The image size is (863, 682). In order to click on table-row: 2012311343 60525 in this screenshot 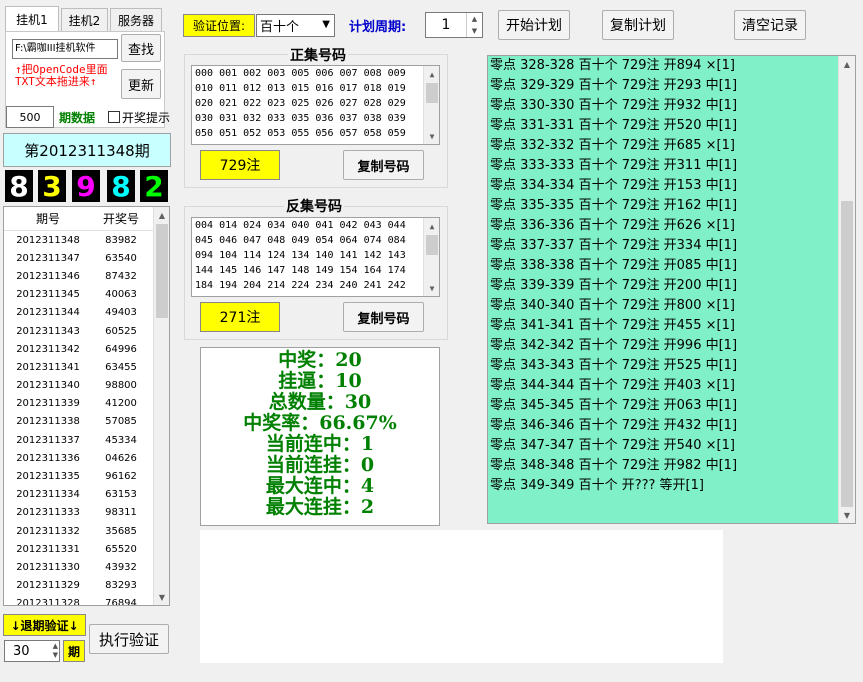, I will do `click(86, 331)`.